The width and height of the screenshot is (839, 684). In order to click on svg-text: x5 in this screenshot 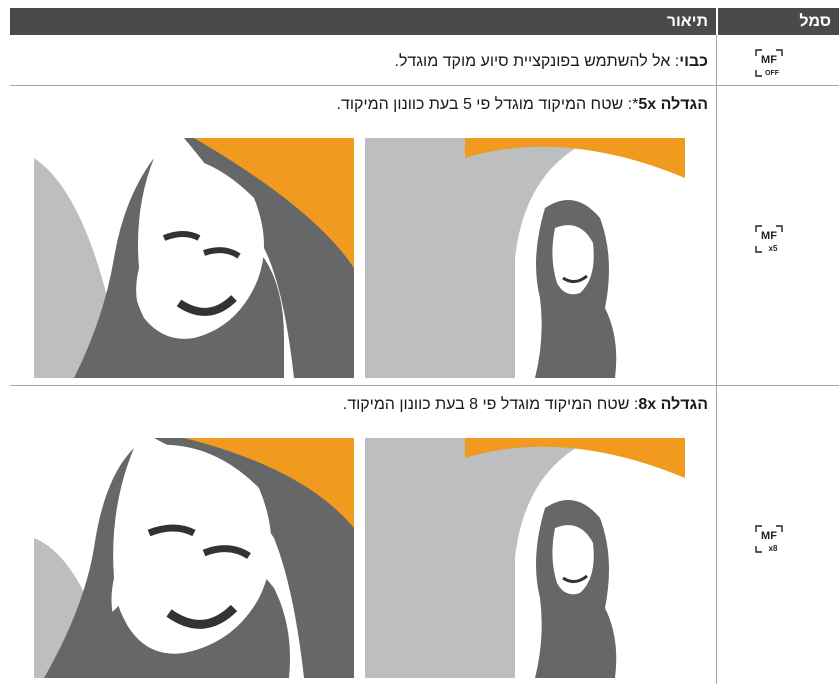, I will do `click(773, 248)`.